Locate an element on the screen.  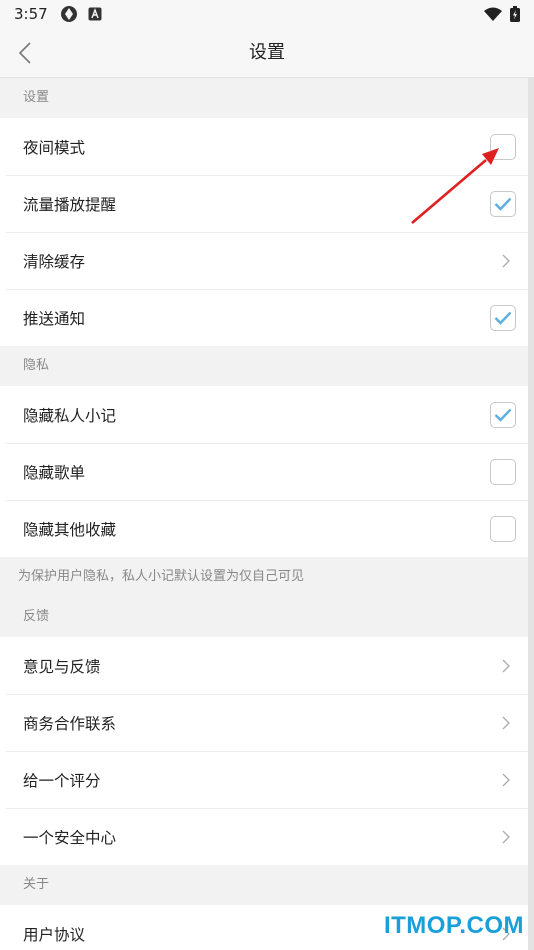
hide-private-notes-checkbox is located at coordinates (503, 414).